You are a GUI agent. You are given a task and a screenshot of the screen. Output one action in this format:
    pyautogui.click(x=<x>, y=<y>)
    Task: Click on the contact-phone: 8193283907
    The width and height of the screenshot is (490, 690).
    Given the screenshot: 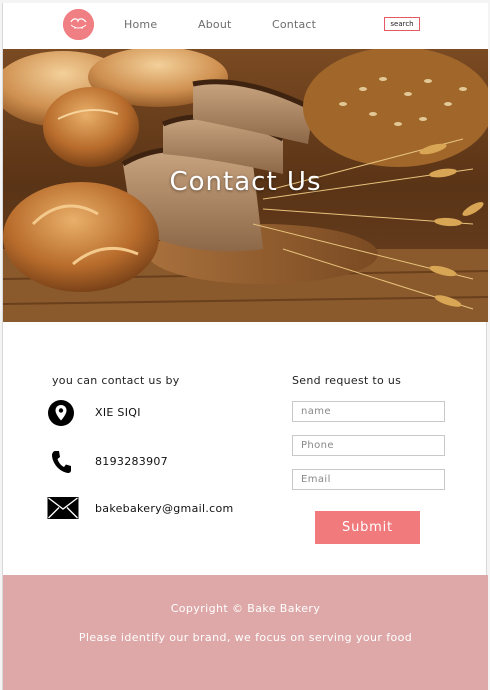 What is the action you would take?
    pyautogui.click(x=131, y=461)
    